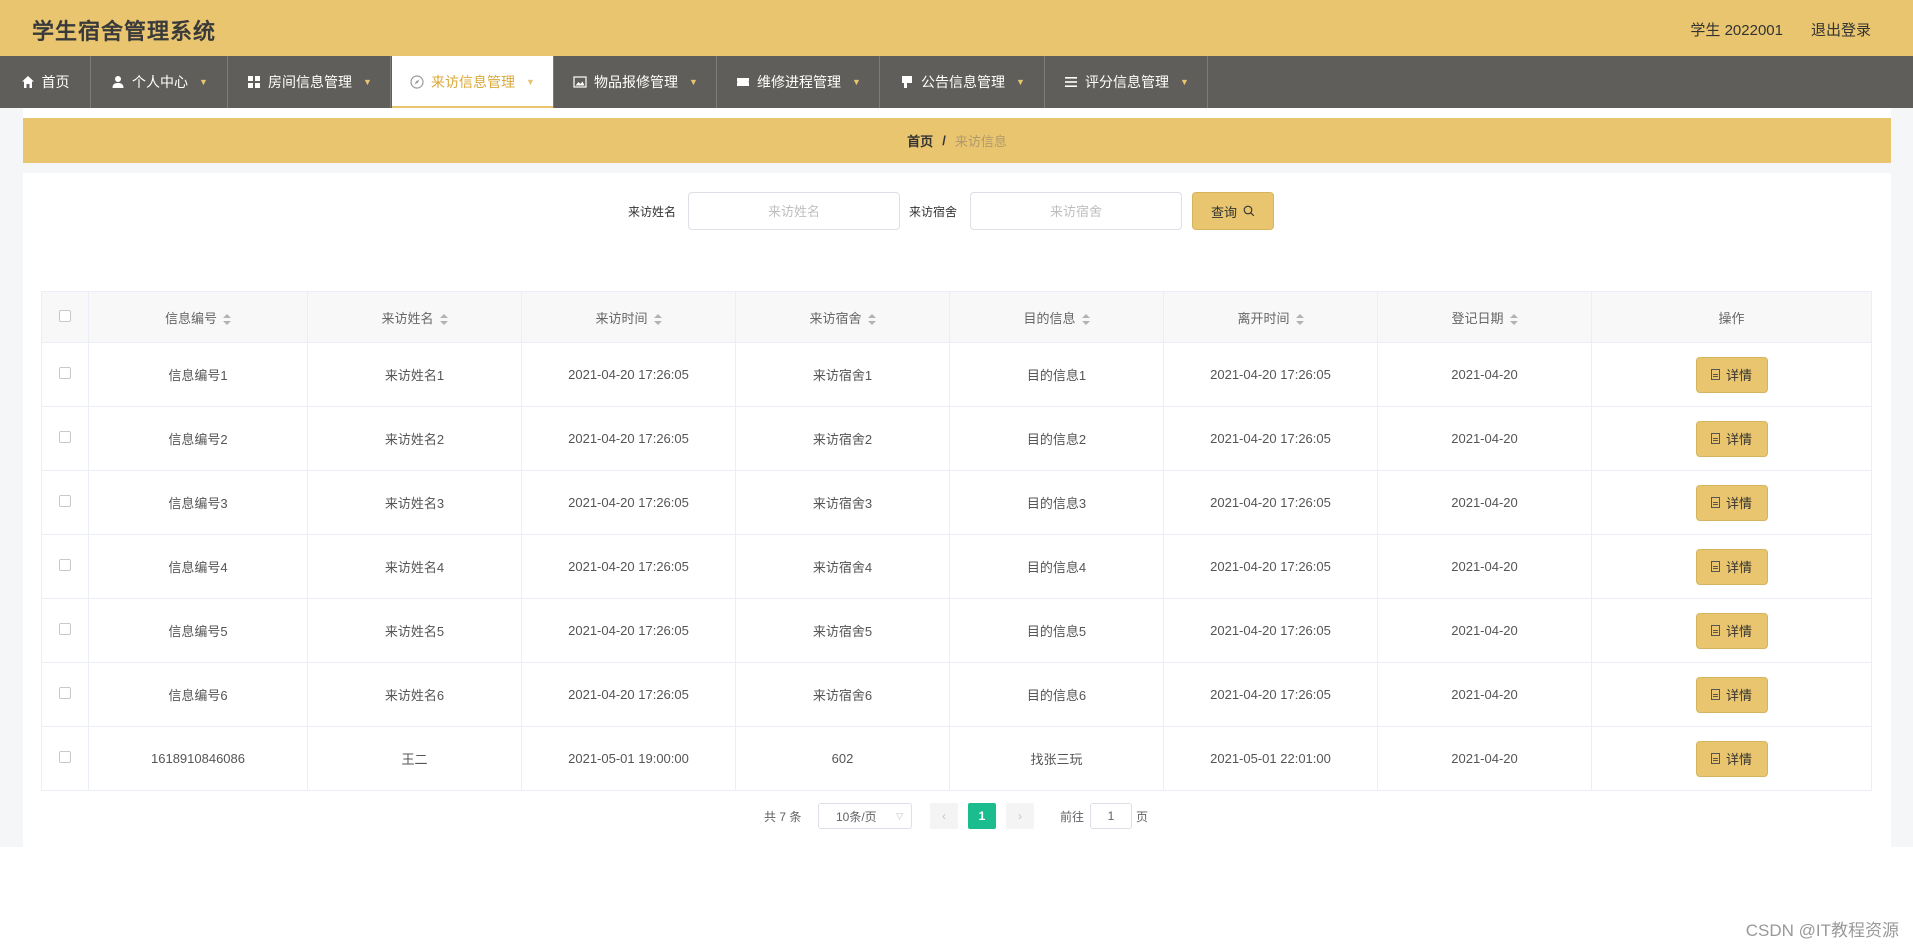 The image size is (1913, 949). I want to click on column-header: 来访时间, so click(628, 317).